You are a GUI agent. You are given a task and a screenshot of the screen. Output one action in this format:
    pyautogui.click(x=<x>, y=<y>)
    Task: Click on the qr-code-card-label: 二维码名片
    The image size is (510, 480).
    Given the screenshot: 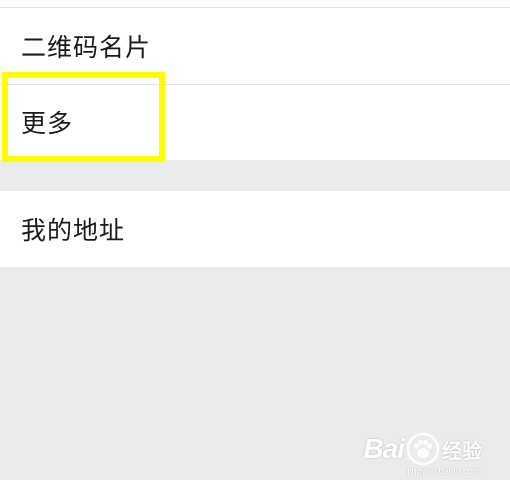 What is the action you would take?
    pyautogui.click(x=86, y=47)
    